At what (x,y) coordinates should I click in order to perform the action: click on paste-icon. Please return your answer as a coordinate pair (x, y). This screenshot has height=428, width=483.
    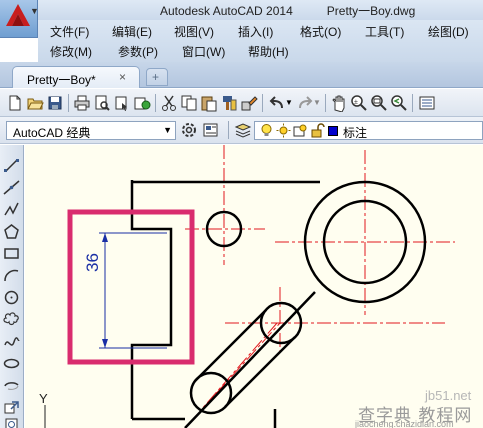
    Looking at the image, I should click on (209, 104).